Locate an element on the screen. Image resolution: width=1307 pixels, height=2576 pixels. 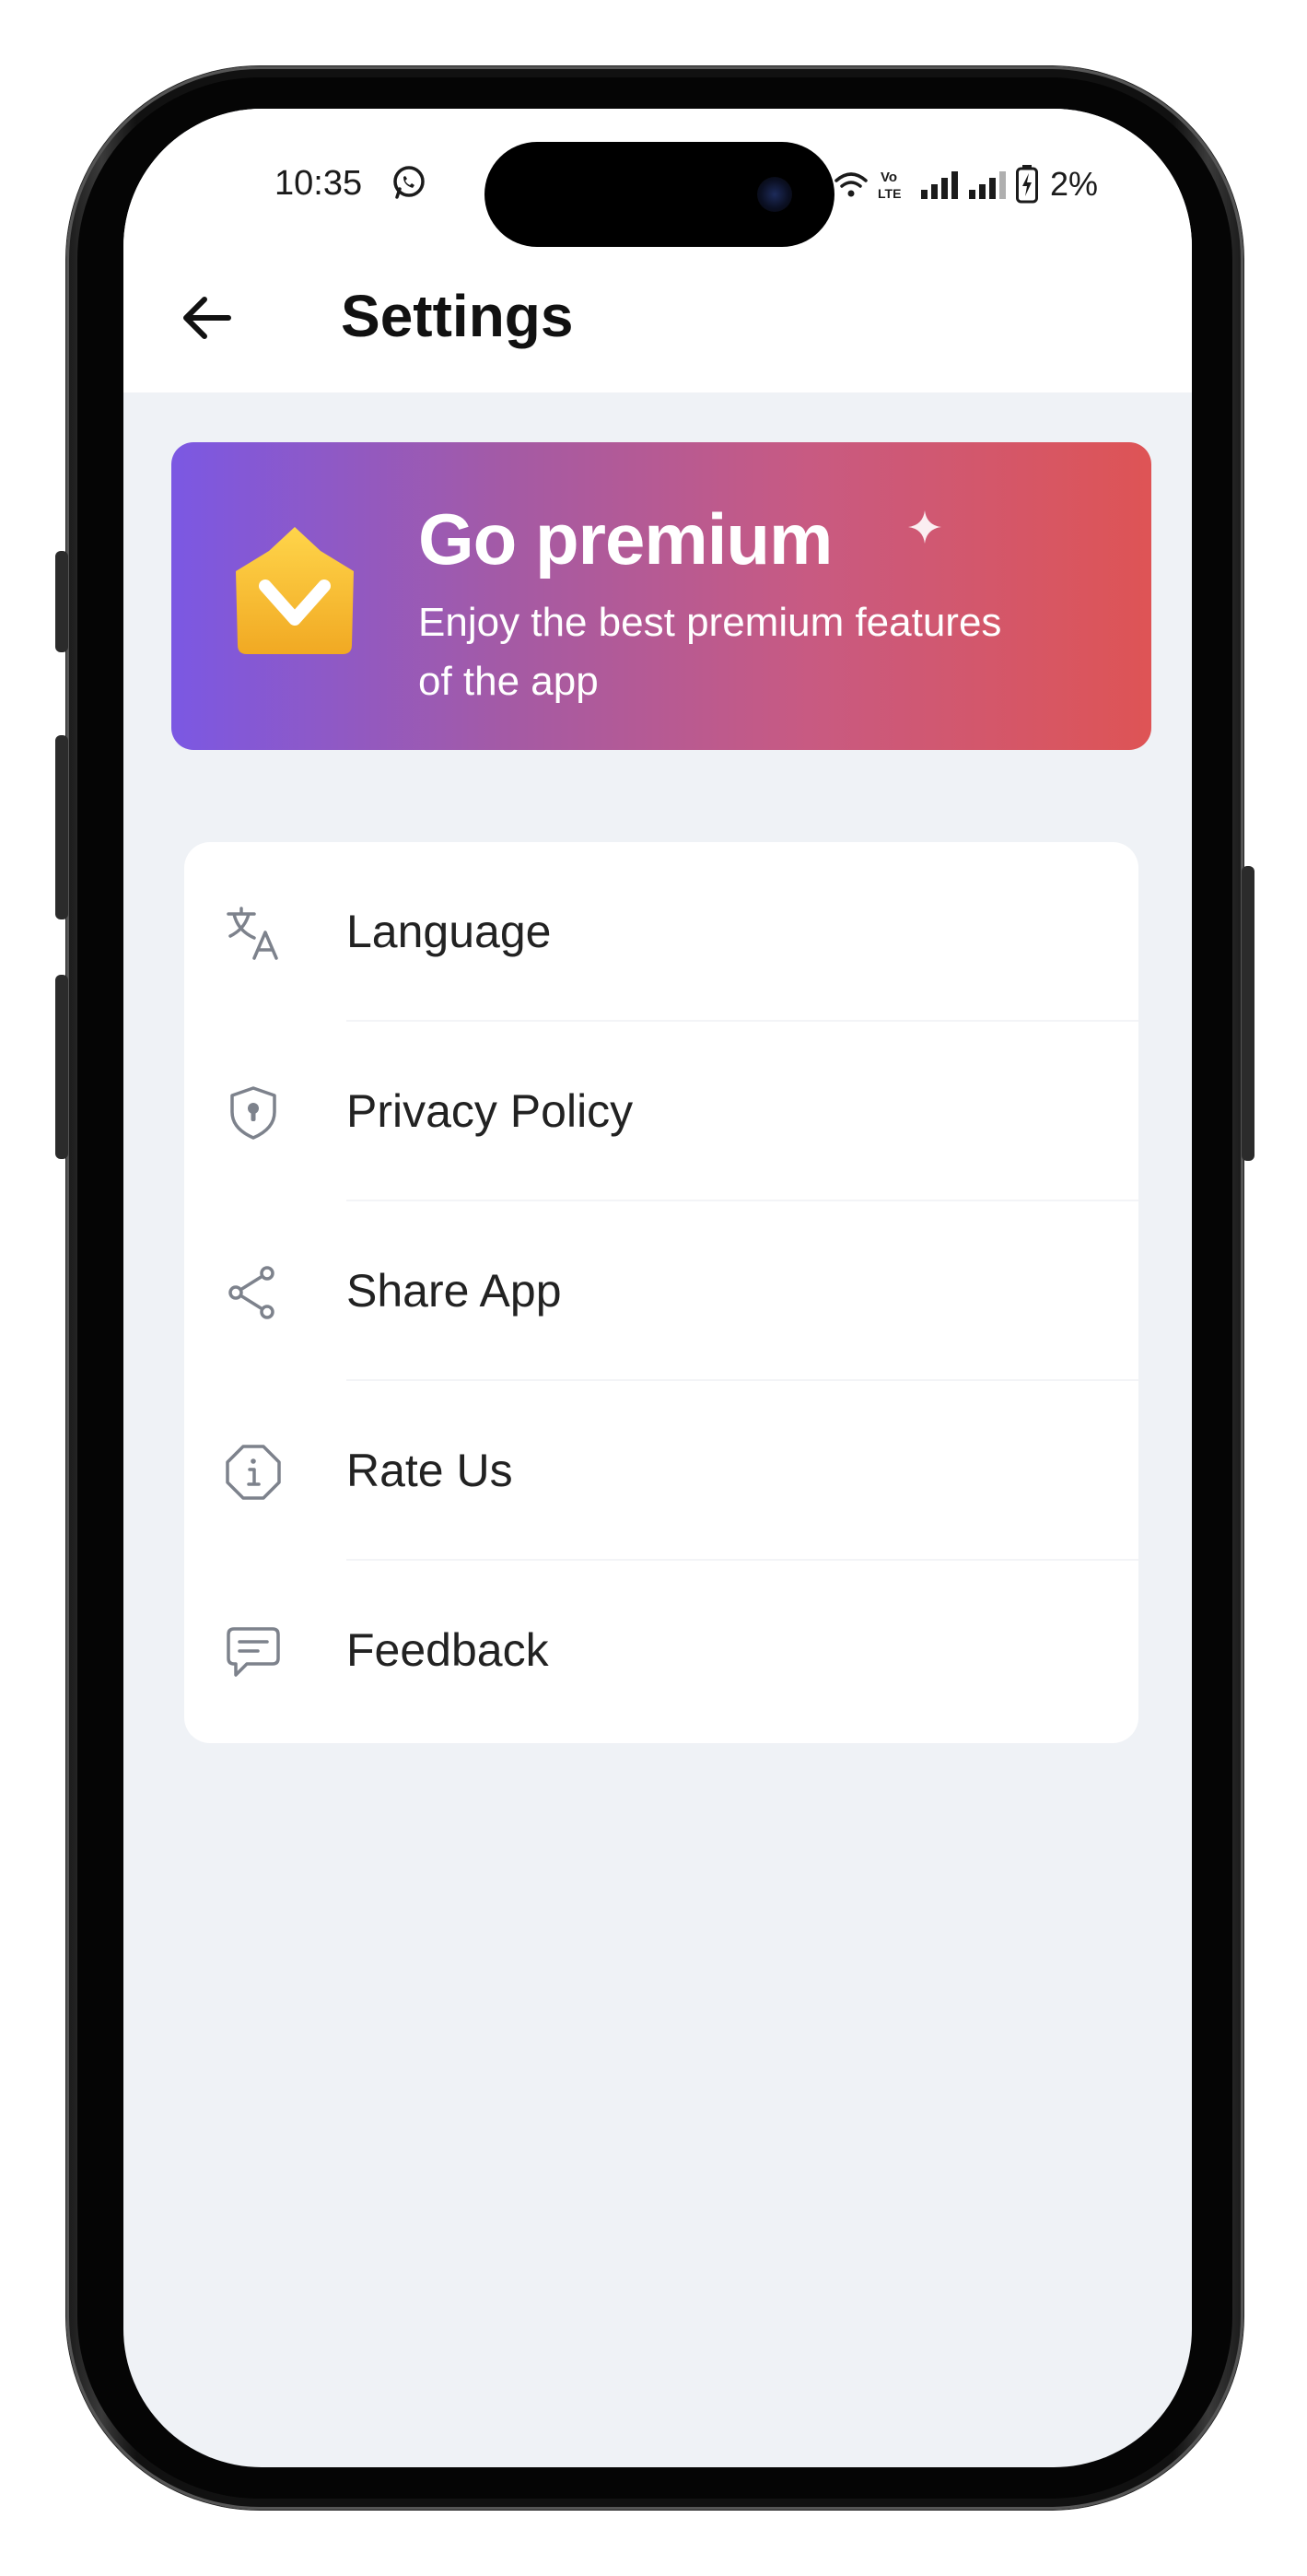
front-camera is located at coordinates (774, 195).